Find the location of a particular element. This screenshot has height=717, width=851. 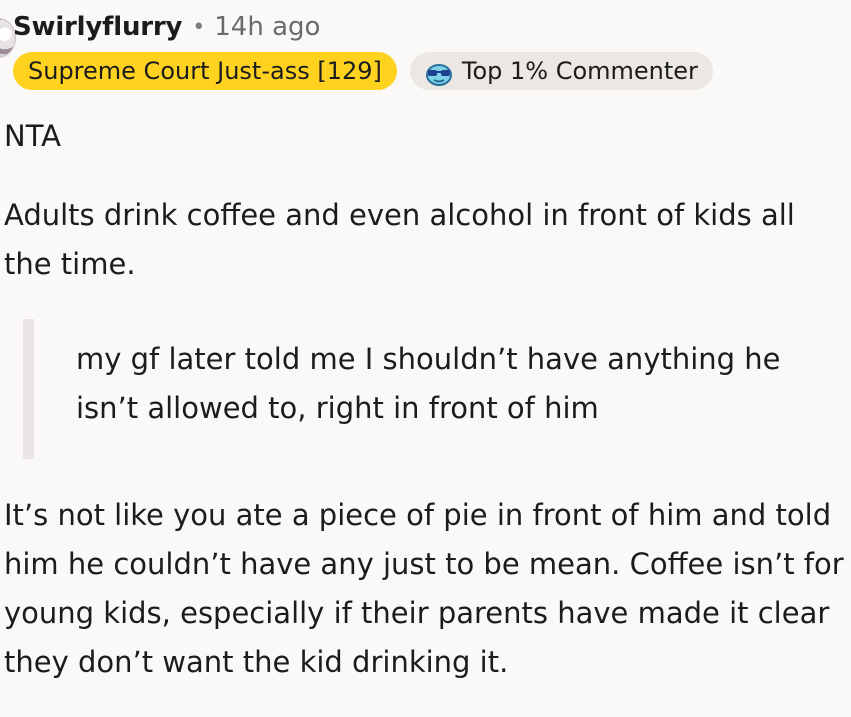

achievement-badge: Top 1% Commenter is located at coordinates (561, 71).